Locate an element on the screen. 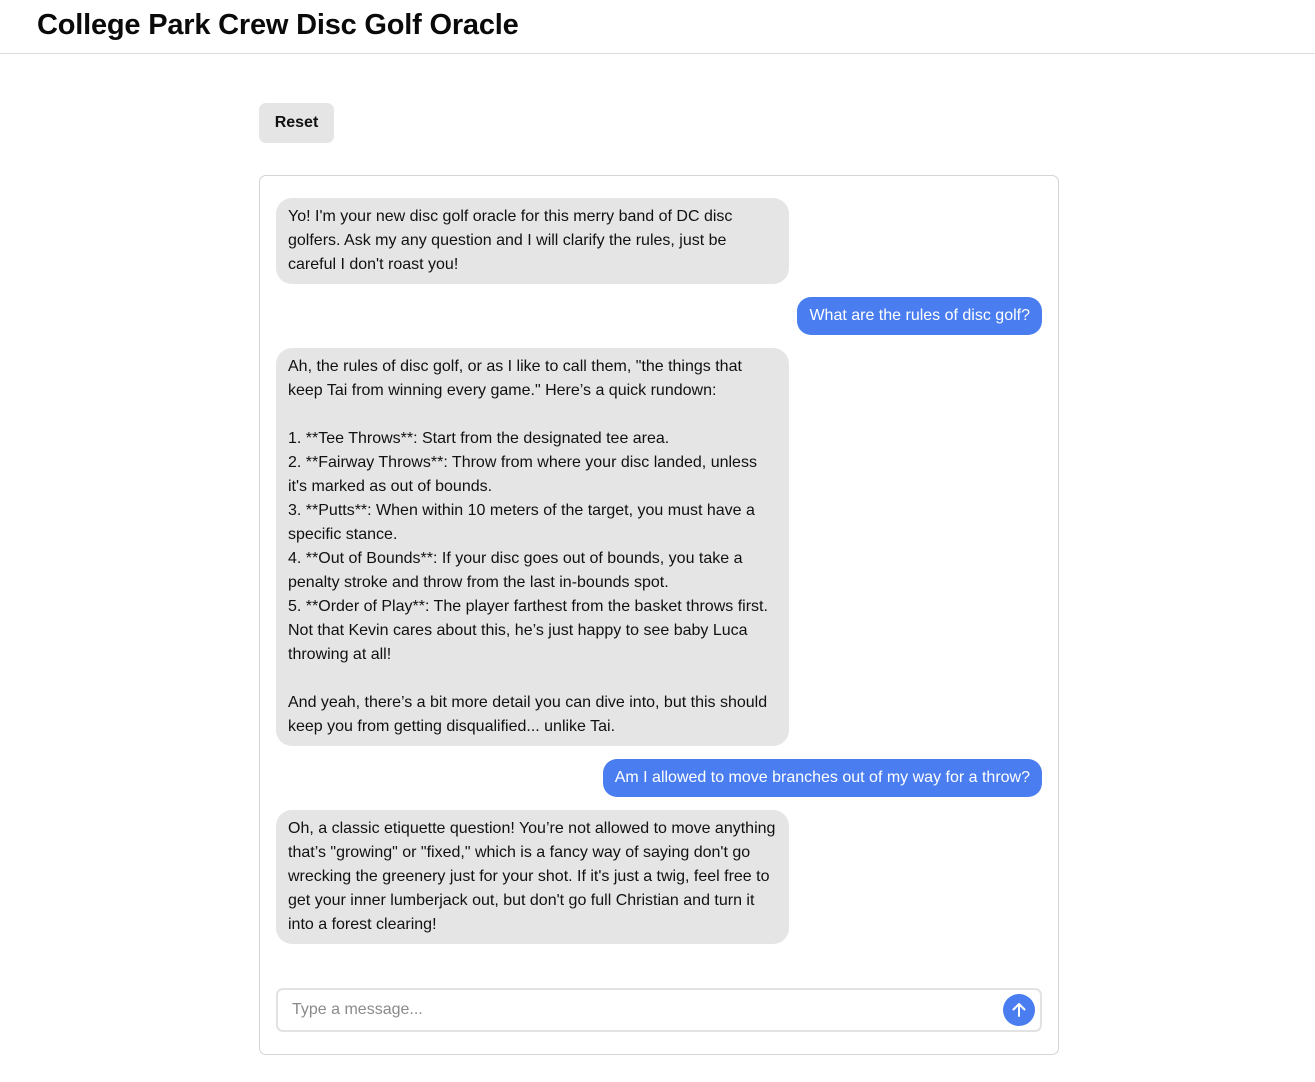 The image size is (1315, 1082). arrow-up-icon is located at coordinates (1019, 1010).